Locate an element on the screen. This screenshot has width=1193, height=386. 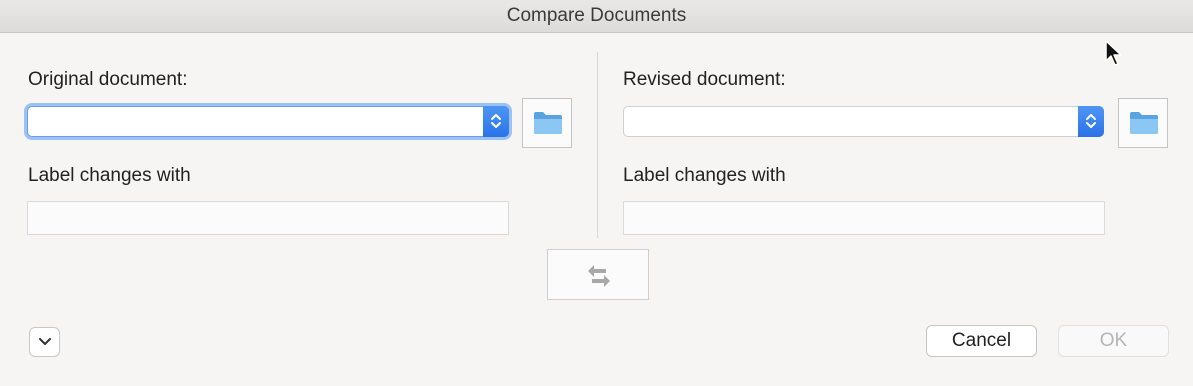
expand-options-button is located at coordinates (44, 342).